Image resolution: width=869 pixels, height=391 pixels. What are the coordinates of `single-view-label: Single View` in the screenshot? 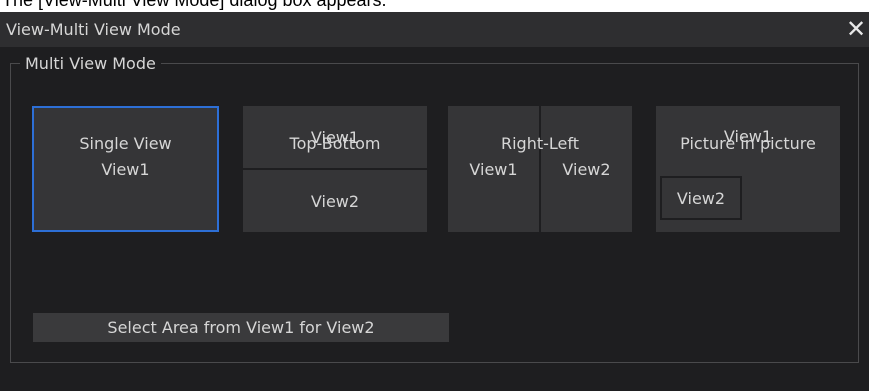 It's located at (125, 143).